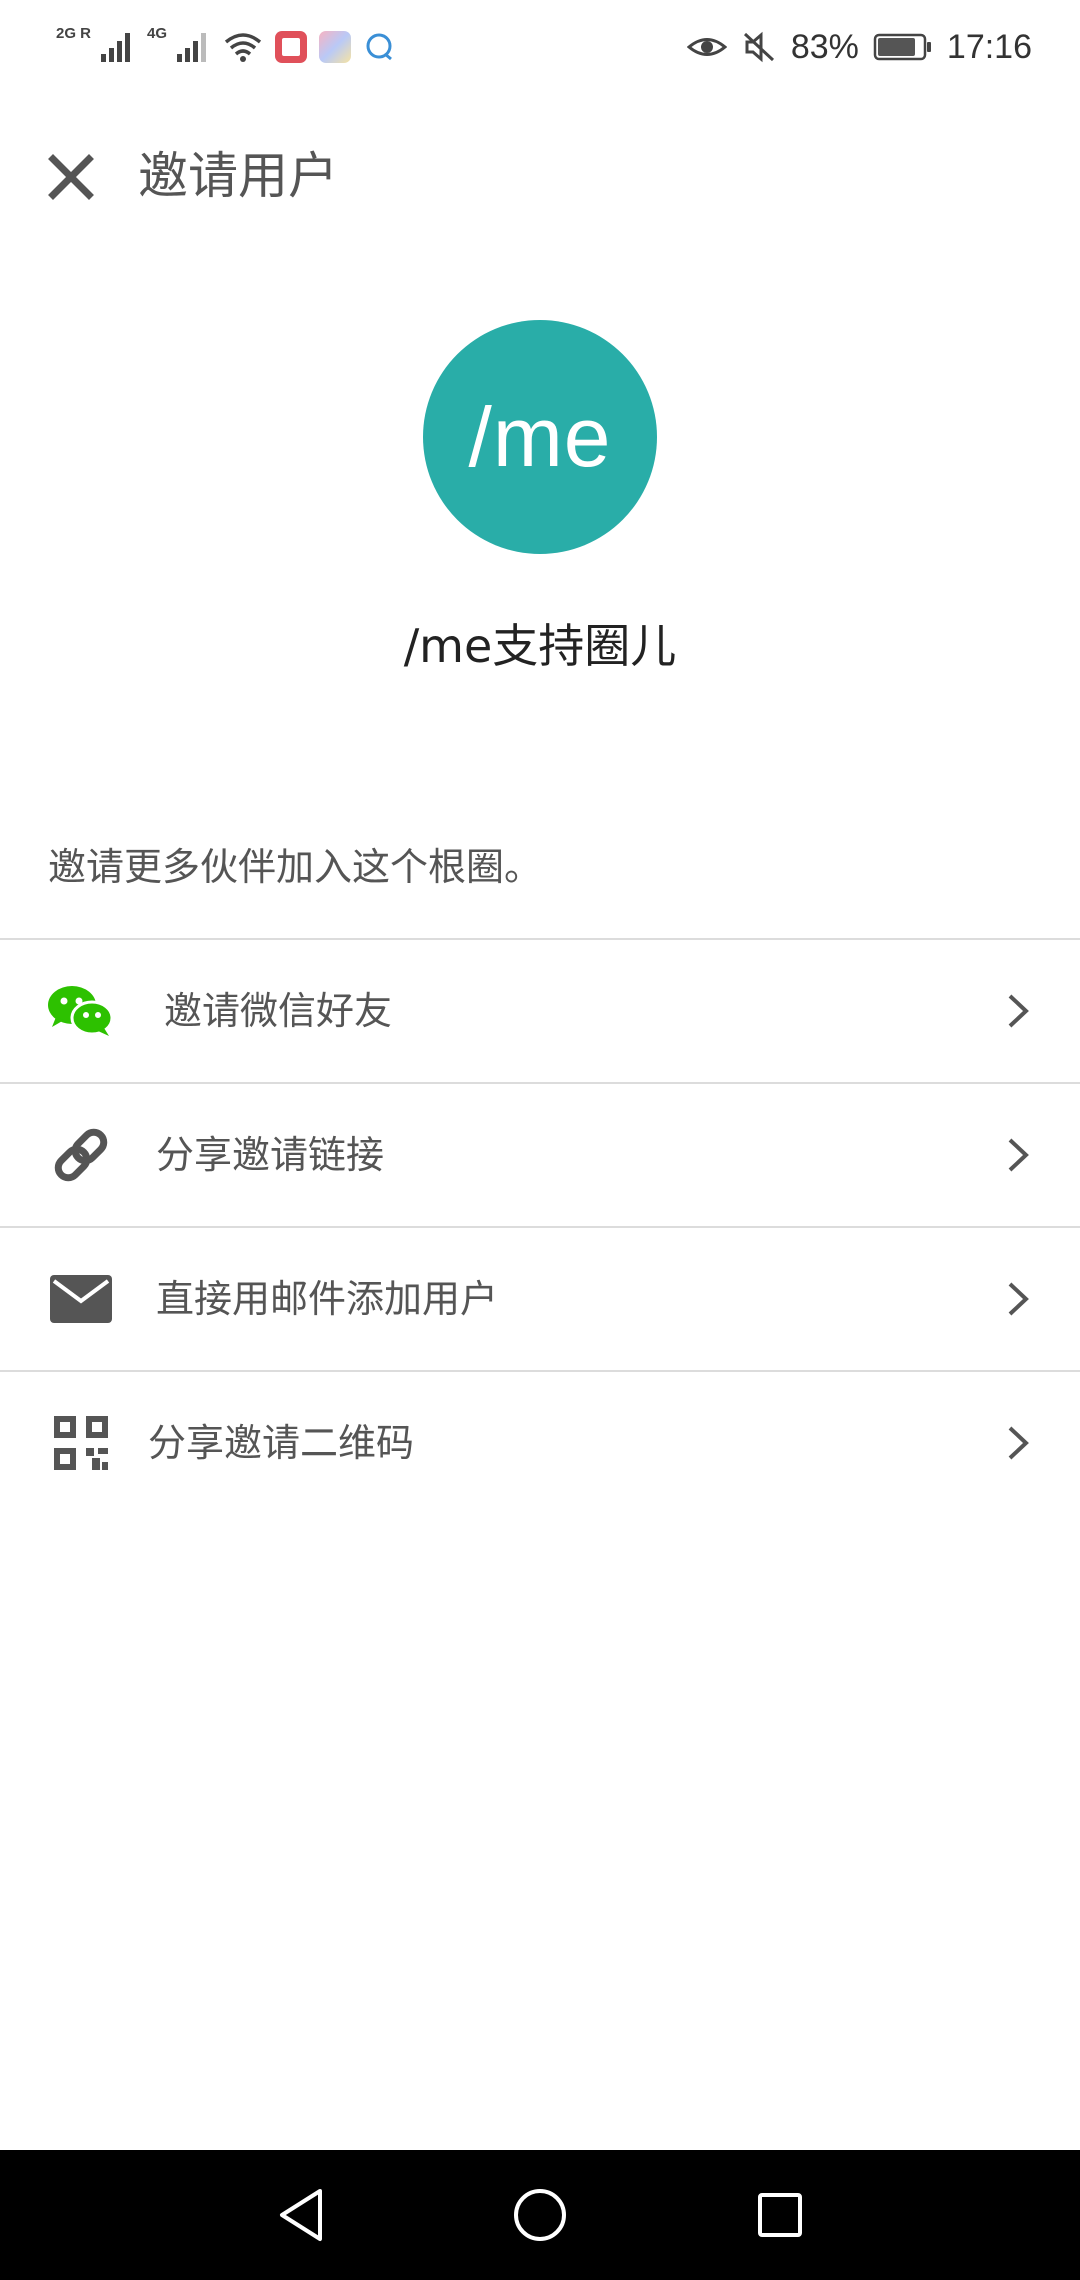 The width and height of the screenshot is (1080, 2280). I want to click on home-icon, so click(540, 2215).